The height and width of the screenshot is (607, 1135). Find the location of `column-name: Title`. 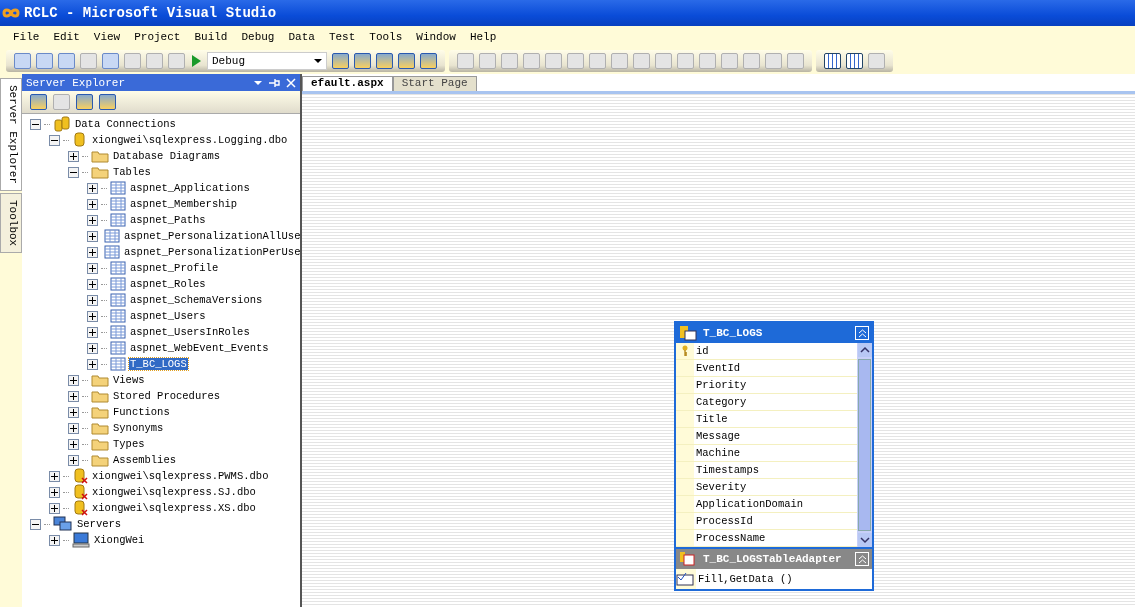

column-name: Title is located at coordinates (775, 419).